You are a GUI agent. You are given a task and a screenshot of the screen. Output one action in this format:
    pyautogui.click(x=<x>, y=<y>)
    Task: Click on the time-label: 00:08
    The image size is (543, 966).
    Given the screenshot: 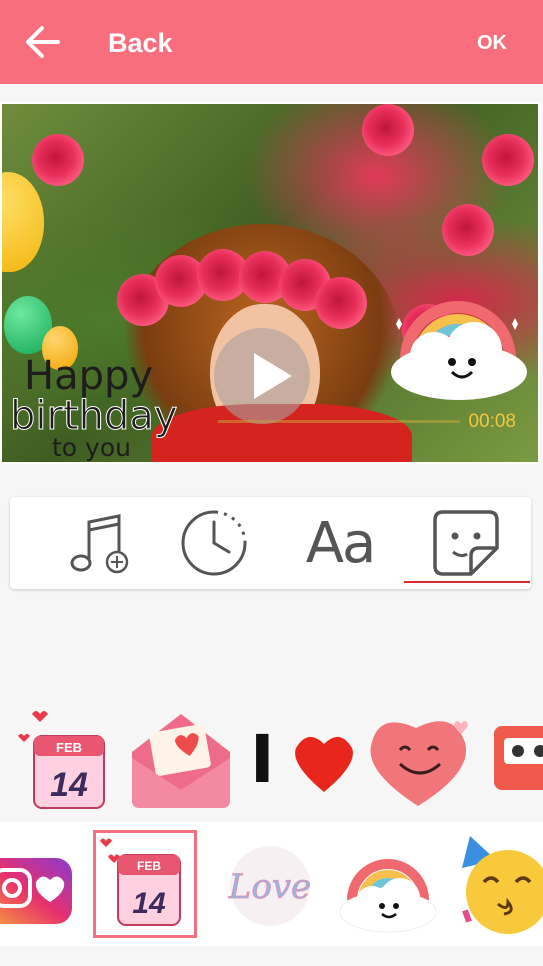 What is the action you would take?
    pyautogui.click(x=492, y=421)
    